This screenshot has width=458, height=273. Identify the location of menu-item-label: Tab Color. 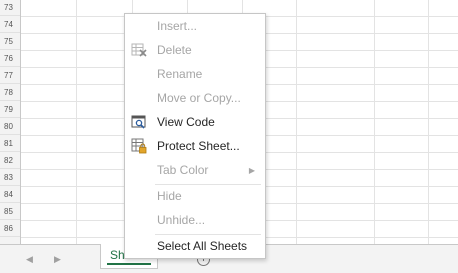
(183, 170).